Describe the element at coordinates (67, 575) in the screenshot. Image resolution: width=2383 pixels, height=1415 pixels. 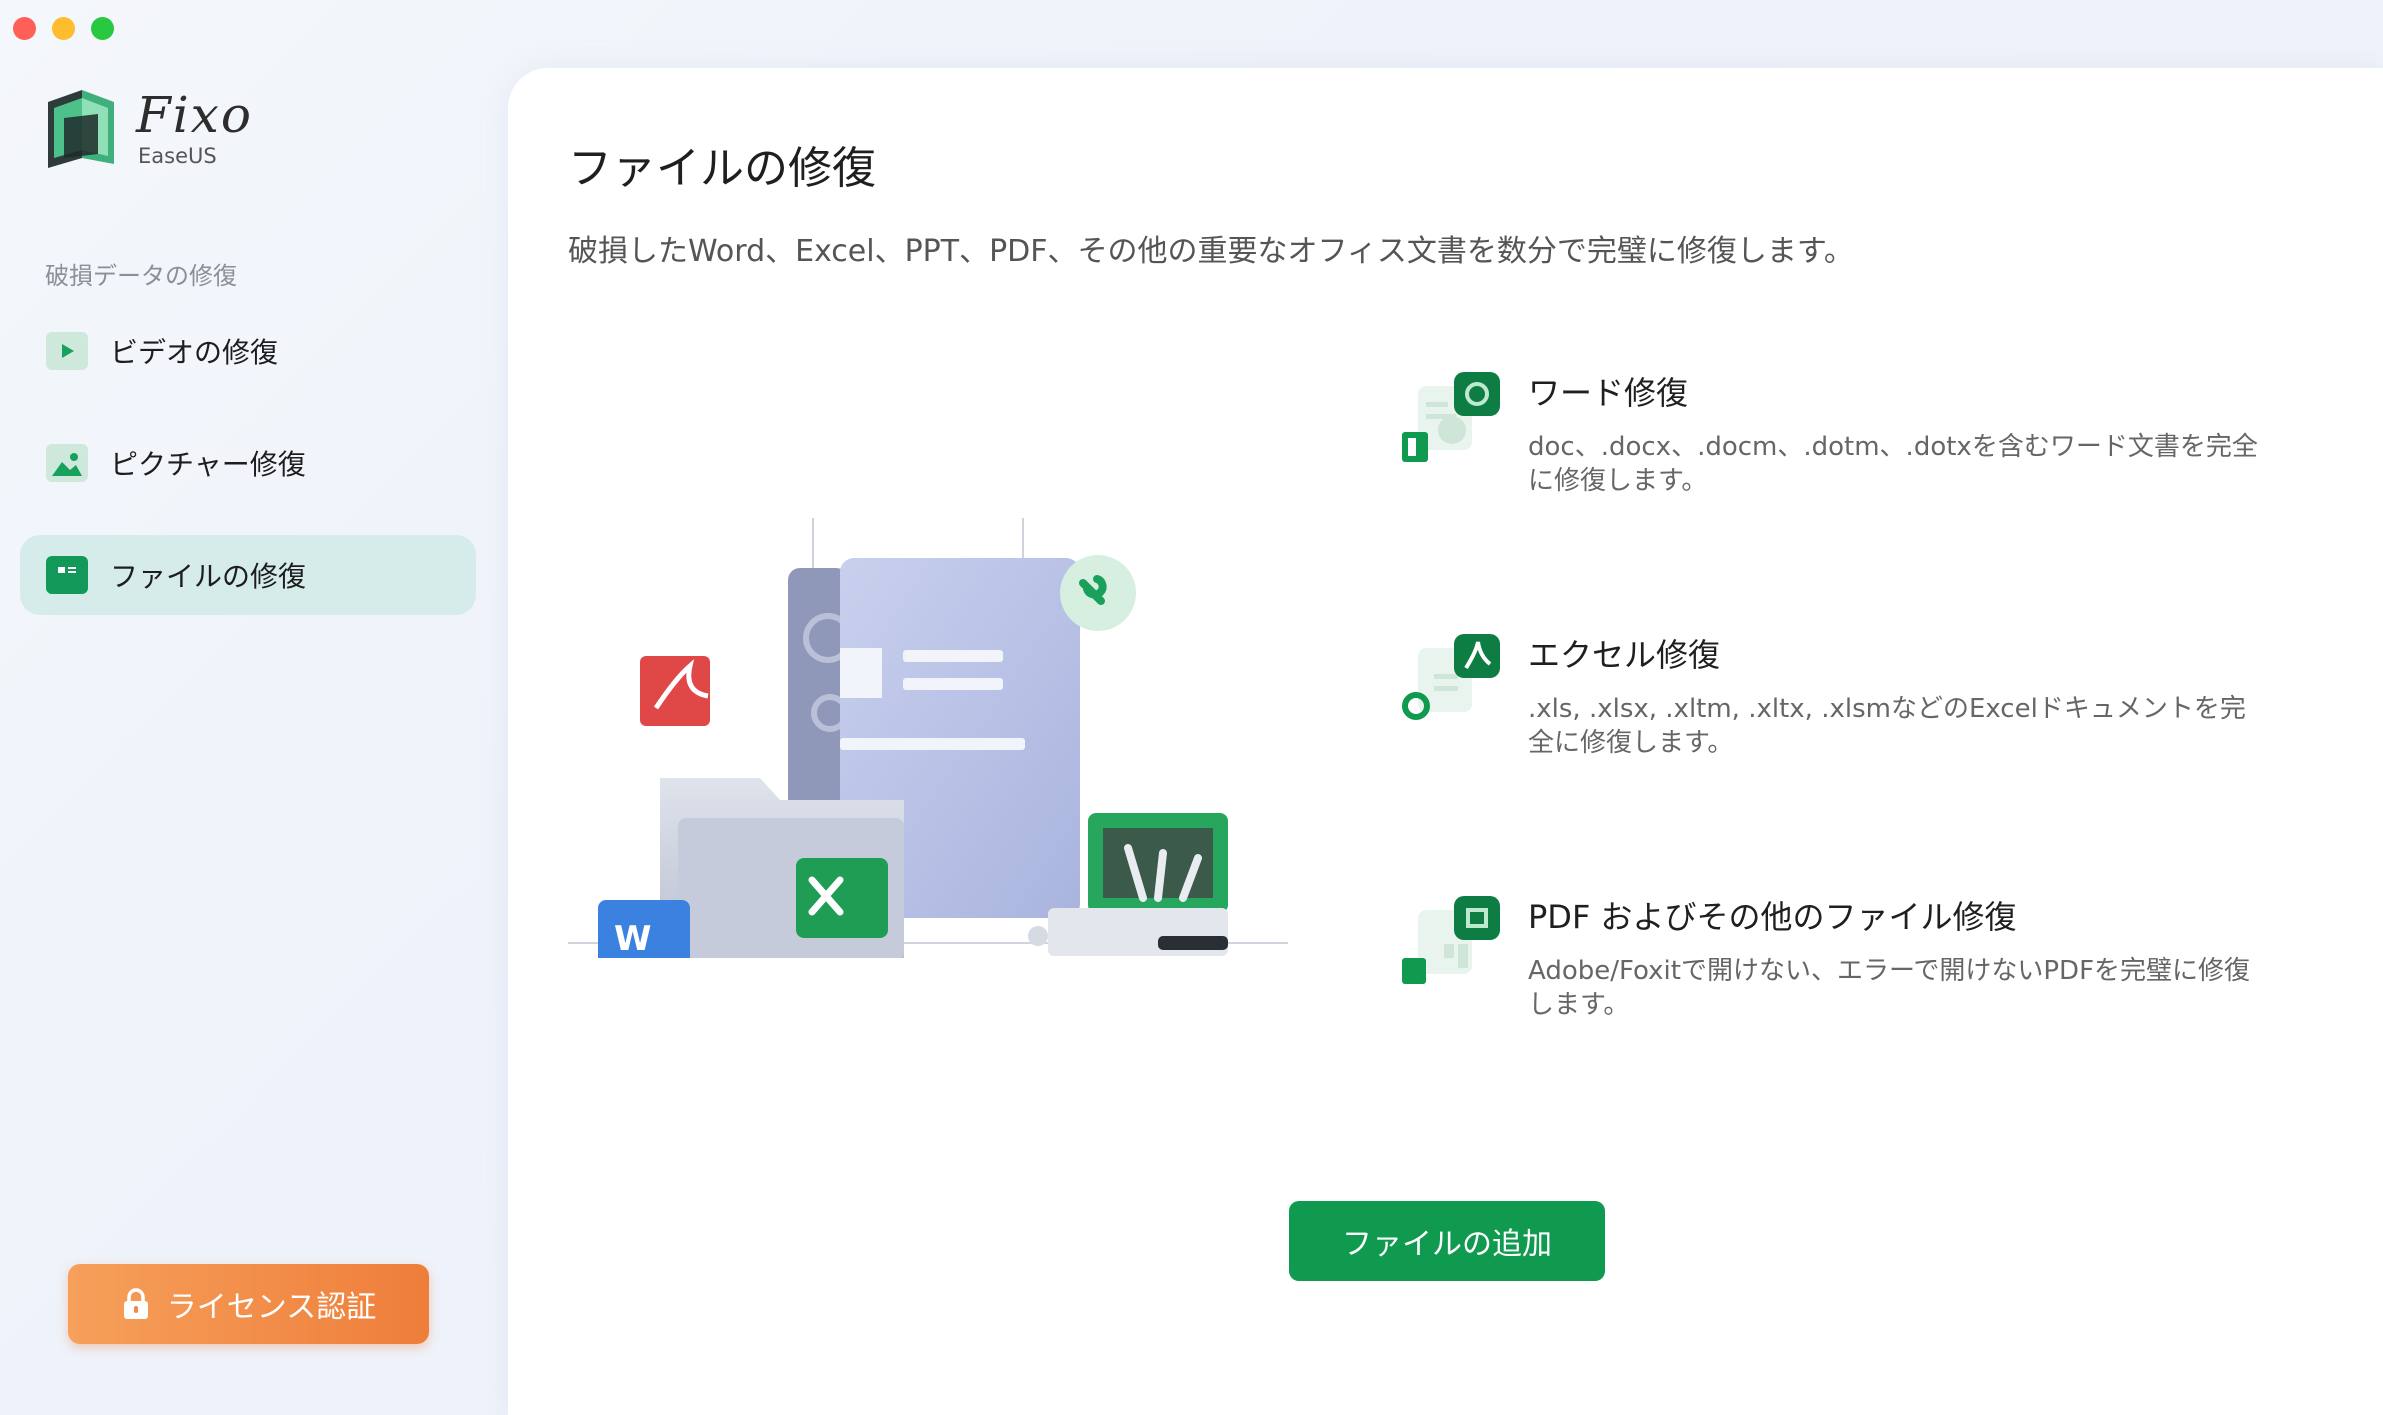
I see `document-icon` at that location.